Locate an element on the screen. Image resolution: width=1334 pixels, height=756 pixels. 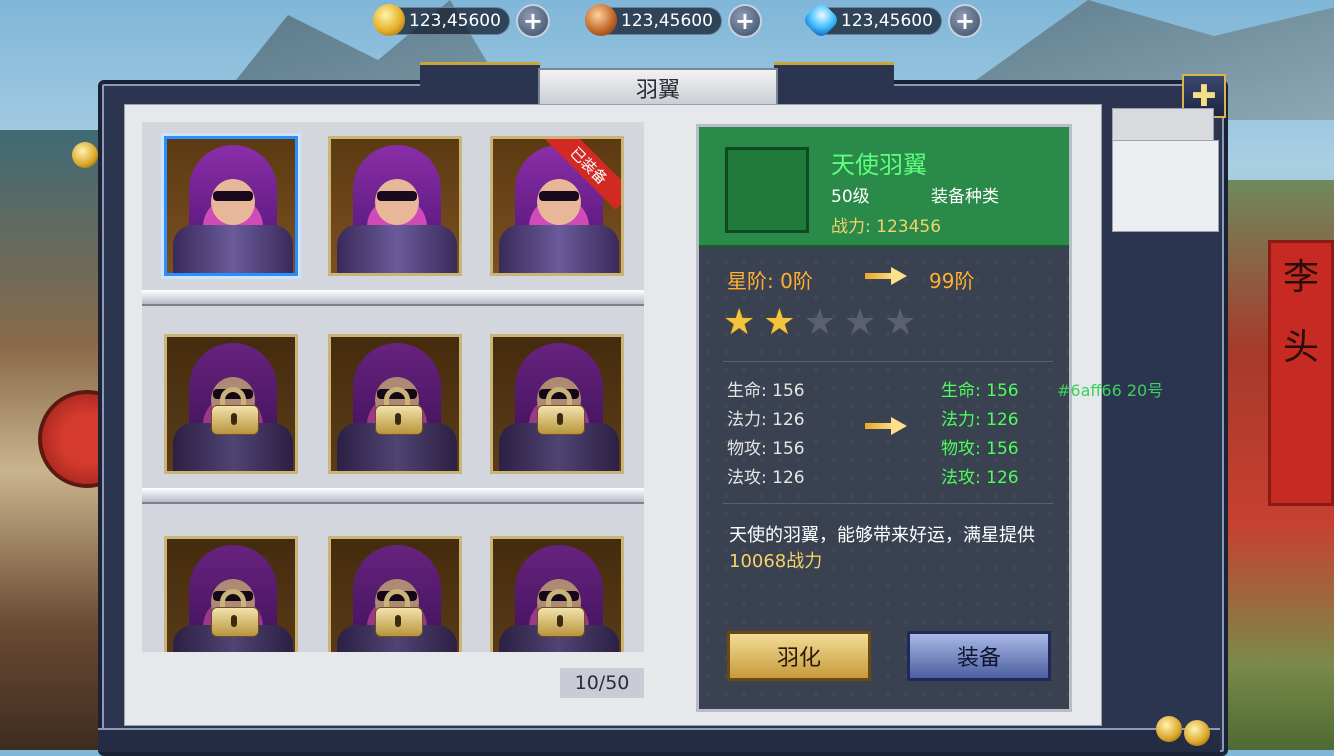
side-tab-panel is located at coordinates (1165, 186).